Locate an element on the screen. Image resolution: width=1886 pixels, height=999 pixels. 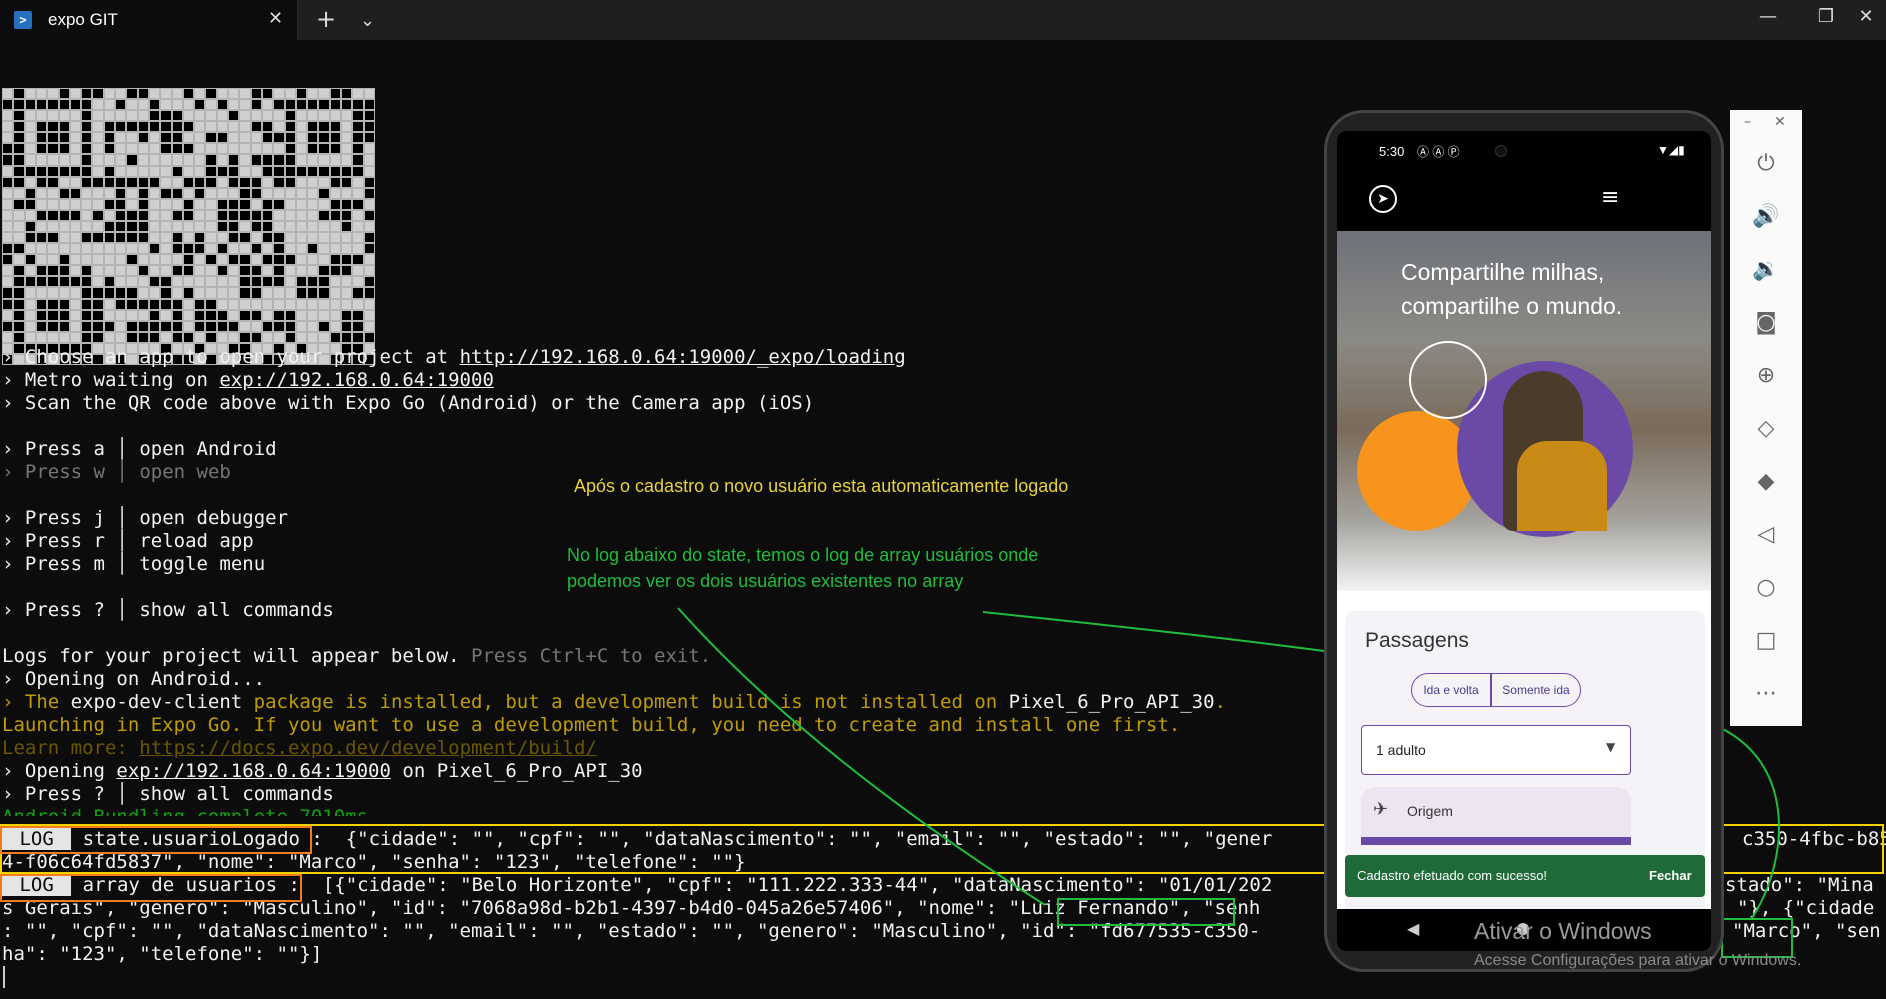
arrow-to-luiz is located at coordinates (861, 756).